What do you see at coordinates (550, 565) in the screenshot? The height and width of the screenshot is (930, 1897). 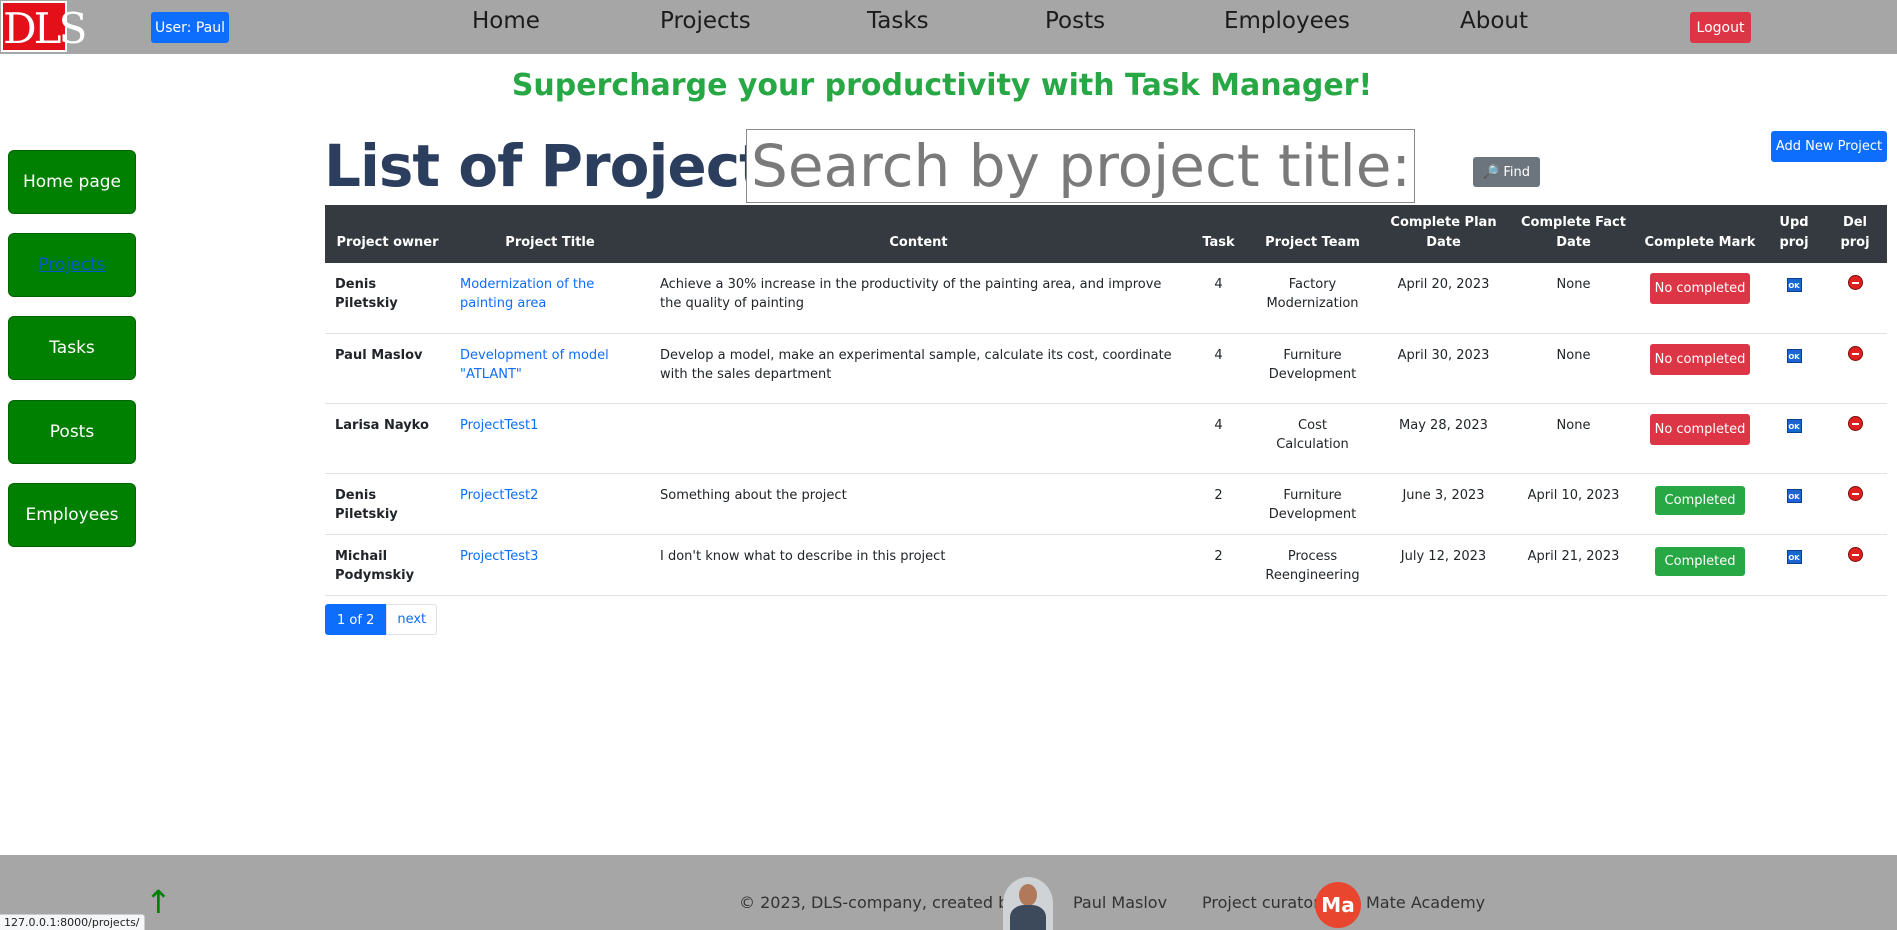 I see `project-title-link: ProjectTest3` at bounding box center [550, 565].